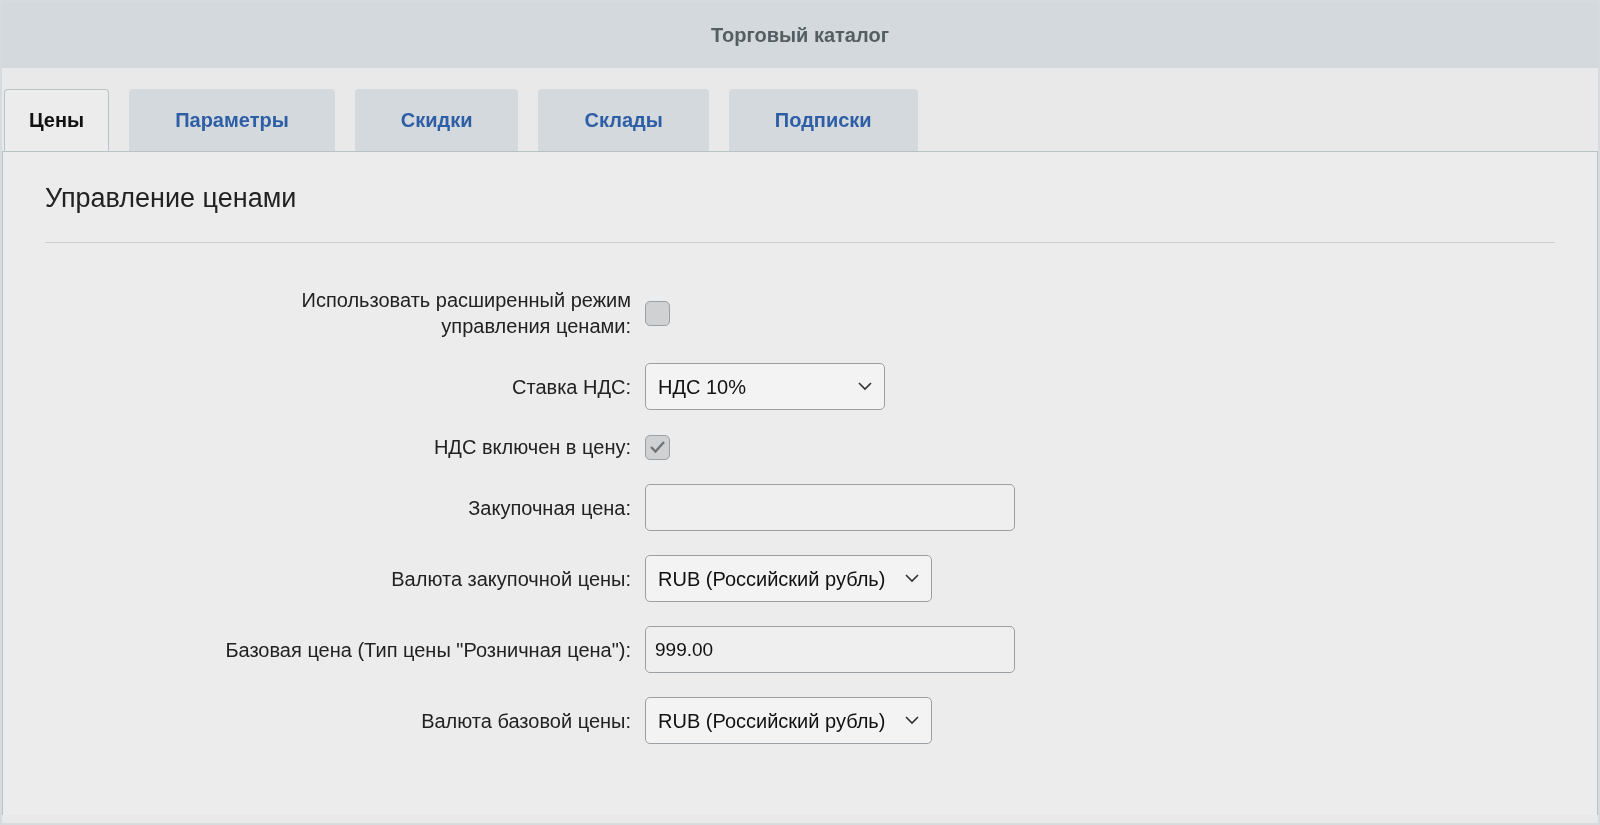 This screenshot has height=825, width=1600. What do you see at coordinates (830, 650) in the screenshot?
I see `input-field: 999.00` at bounding box center [830, 650].